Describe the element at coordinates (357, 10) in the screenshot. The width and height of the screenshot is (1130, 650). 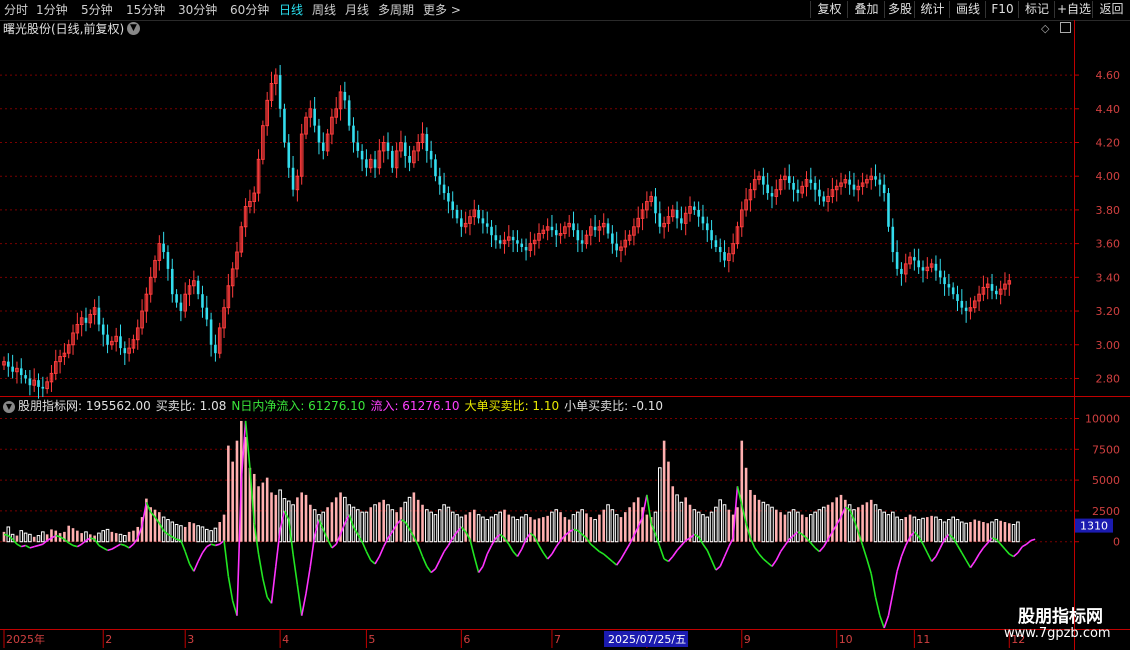
I see `period-tab-monthly: 月线` at that location.